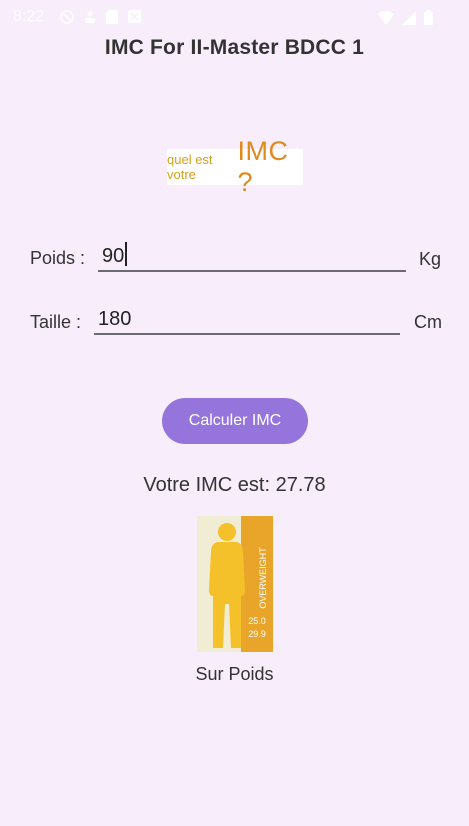 The height and width of the screenshot is (826, 469). I want to click on calculate-button-label: Calculer IMC, so click(235, 420).